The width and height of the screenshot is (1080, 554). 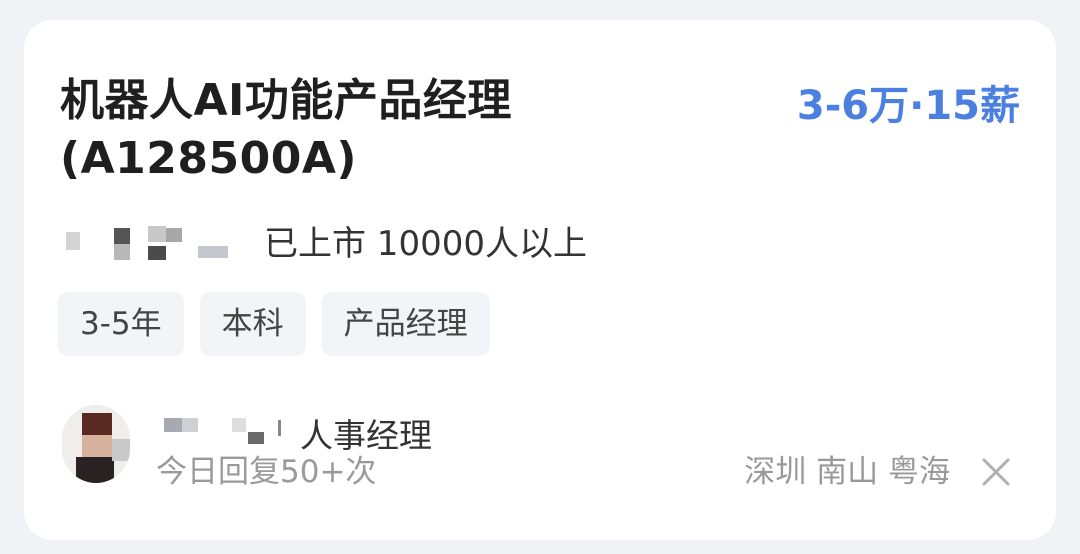 I want to click on company-info: 已上市 10000人以上, so click(x=425, y=244).